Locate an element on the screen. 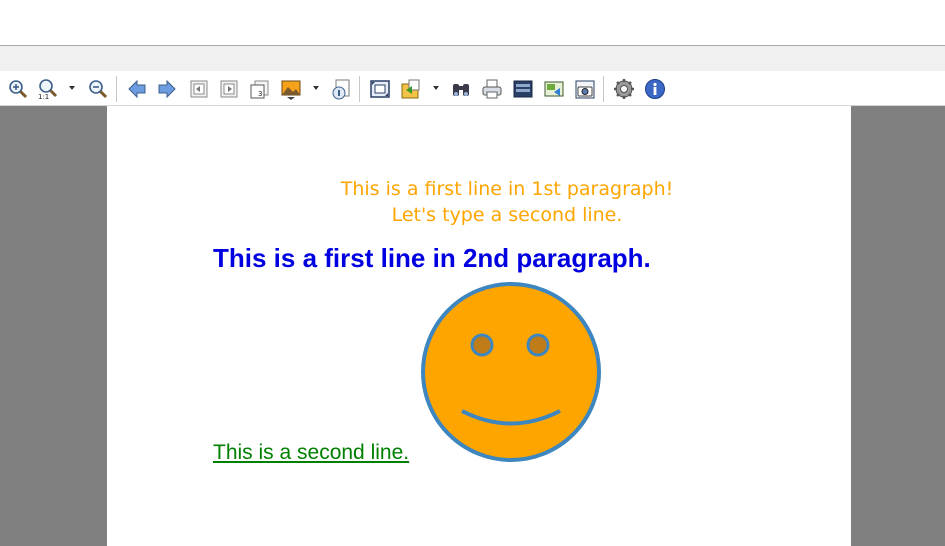 The height and width of the screenshot is (546, 945). forward-arrow-icon is located at coordinates (167, 89).